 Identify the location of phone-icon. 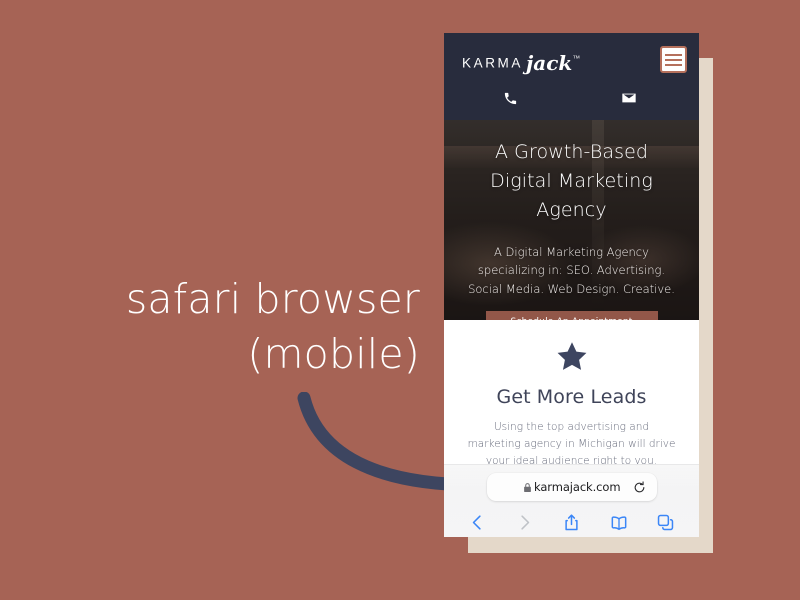
(510, 98).